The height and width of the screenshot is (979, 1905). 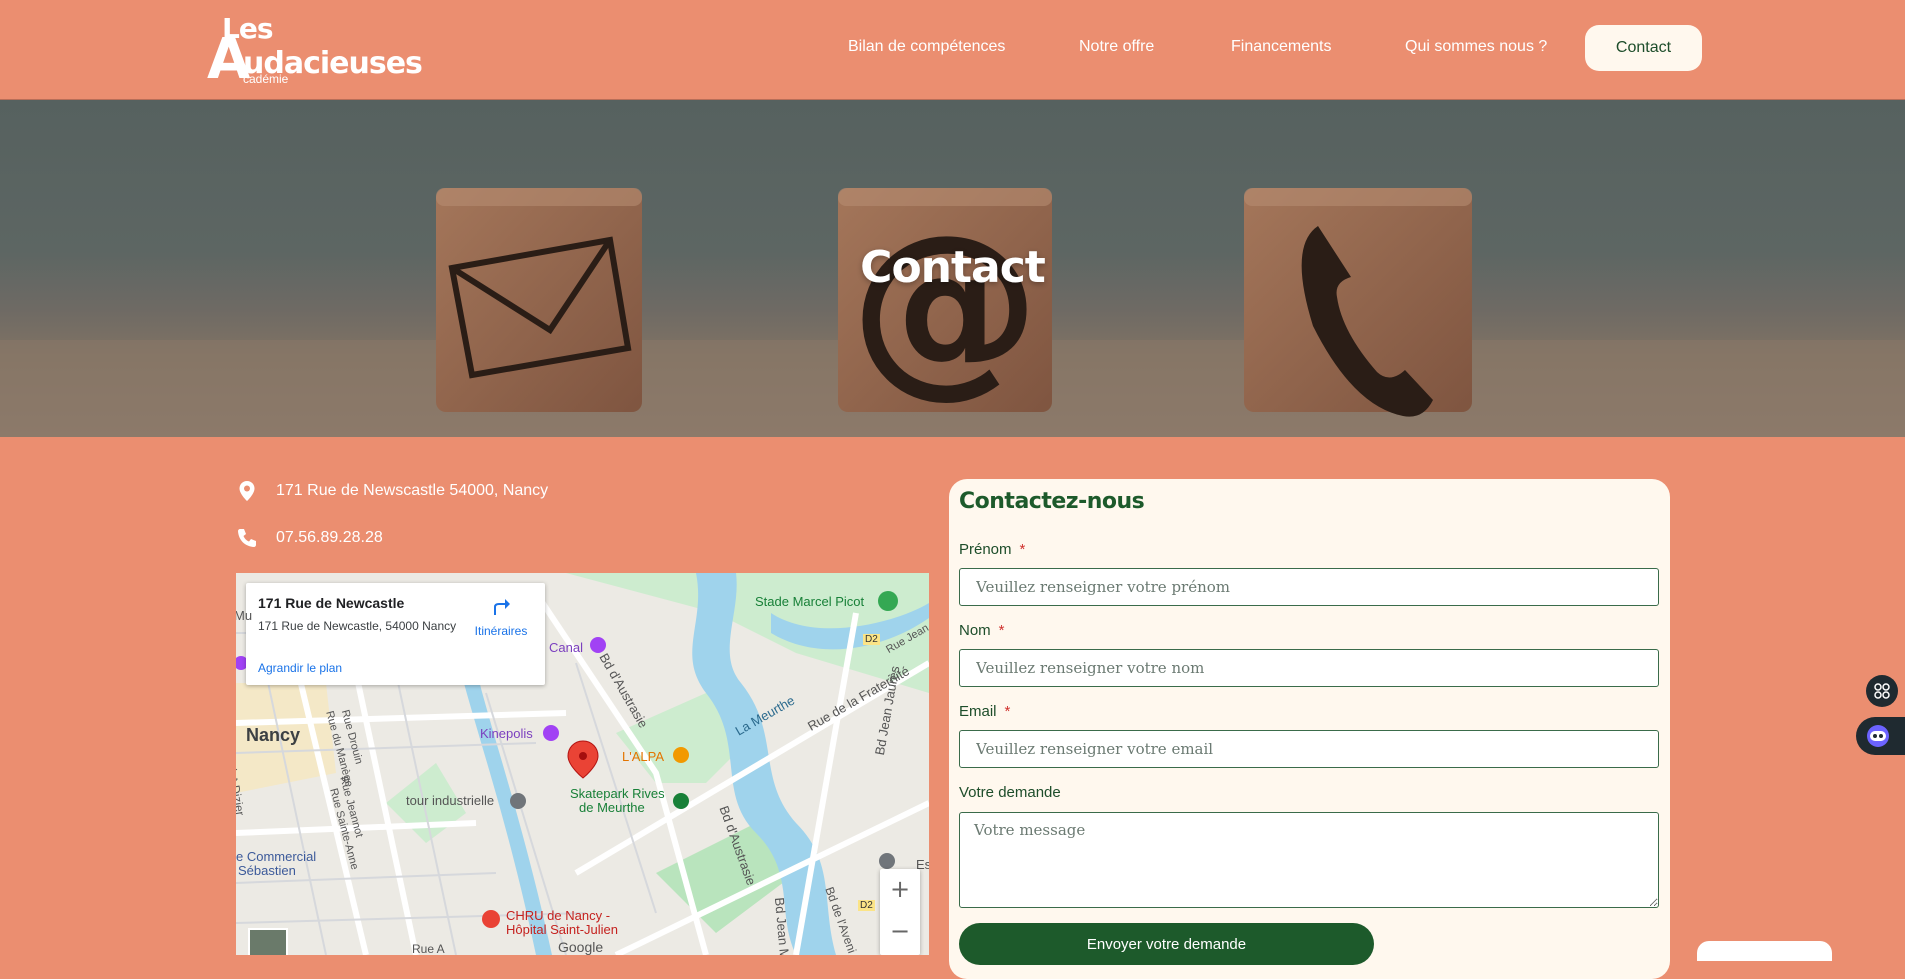 What do you see at coordinates (539, 300) in the screenshot?
I see `envelope-cube` at bounding box center [539, 300].